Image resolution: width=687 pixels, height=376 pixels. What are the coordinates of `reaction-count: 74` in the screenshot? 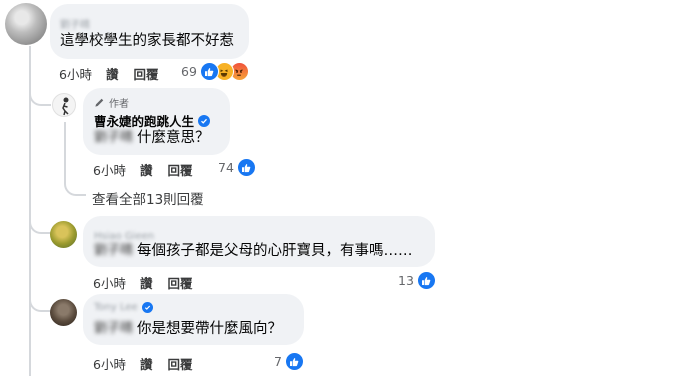 It's located at (226, 167).